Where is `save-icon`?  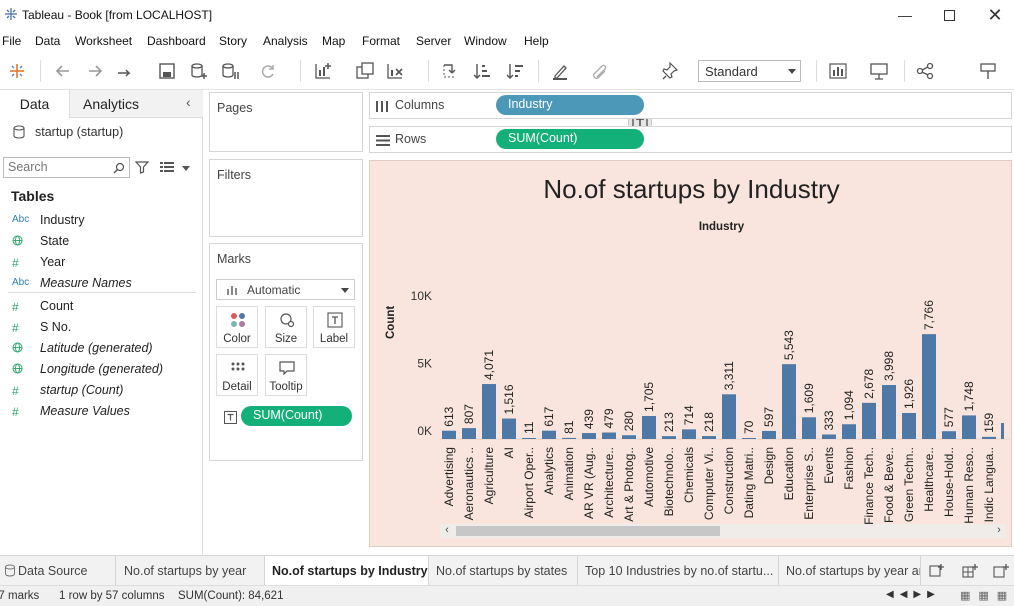
save-icon is located at coordinates (167, 71).